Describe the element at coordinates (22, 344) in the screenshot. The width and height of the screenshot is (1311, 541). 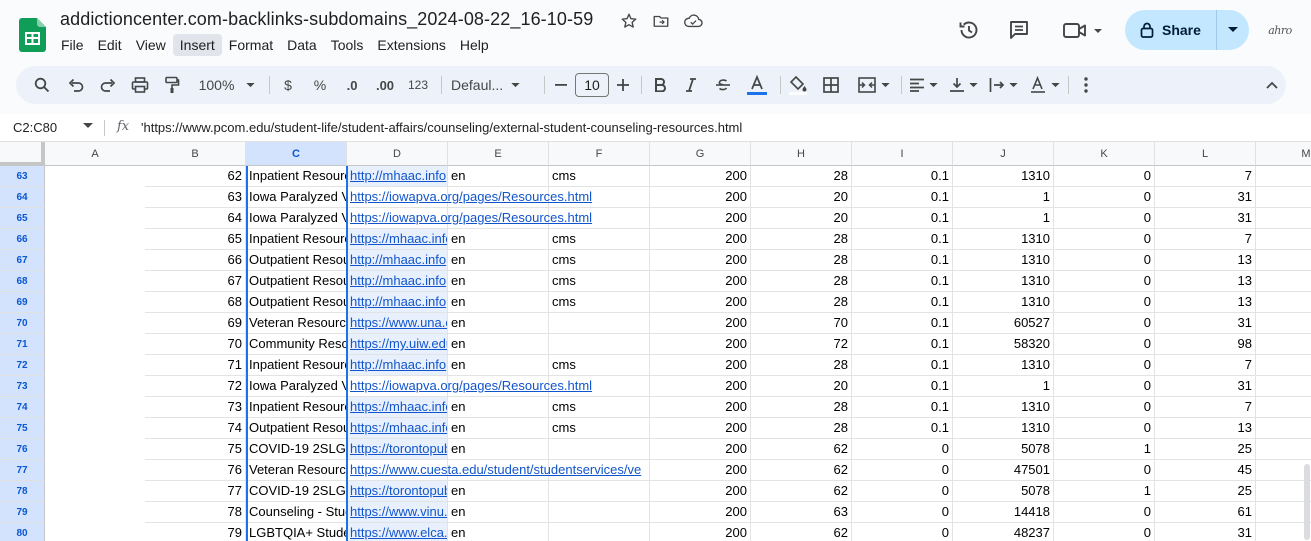
I see `row-header: 71` at that location.